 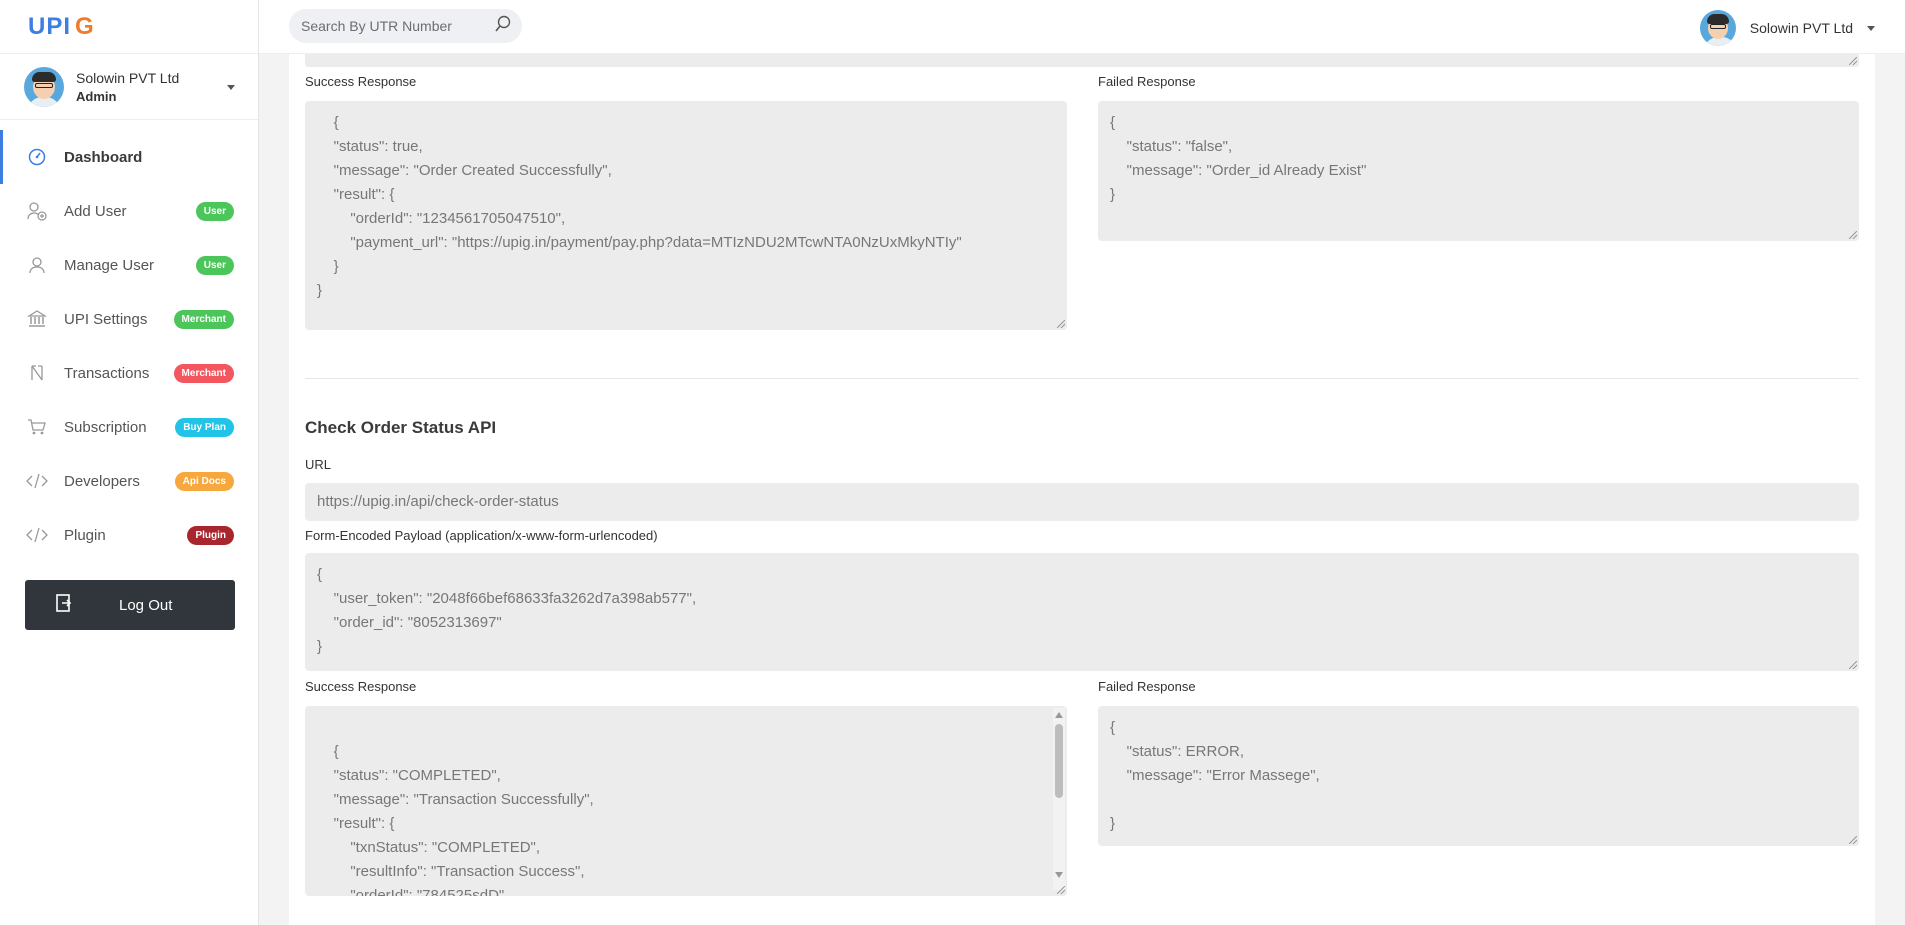 What do you see at coordinates (129, 27) in the screenshot?
I see `logo: UPI G` at bounding box center [129, 27].